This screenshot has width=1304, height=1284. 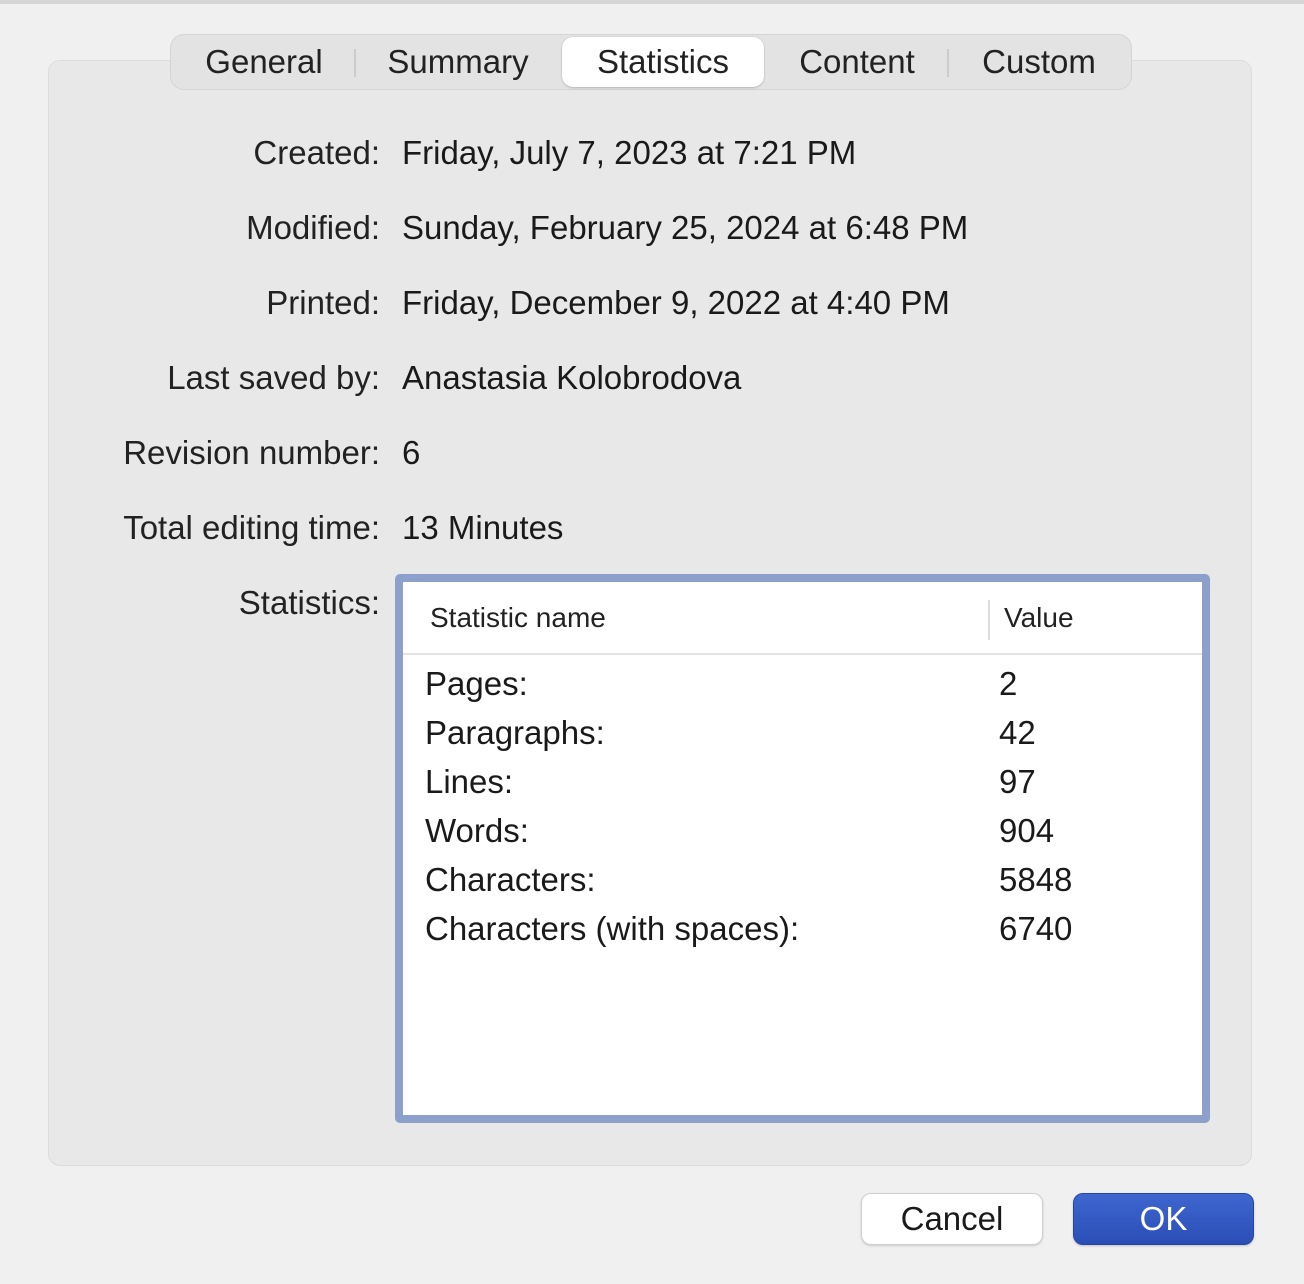 What do you see at coordinates (313, 227) in the screenshot?
I see `modified-label: Modified:` at bounding box center [313, 227].